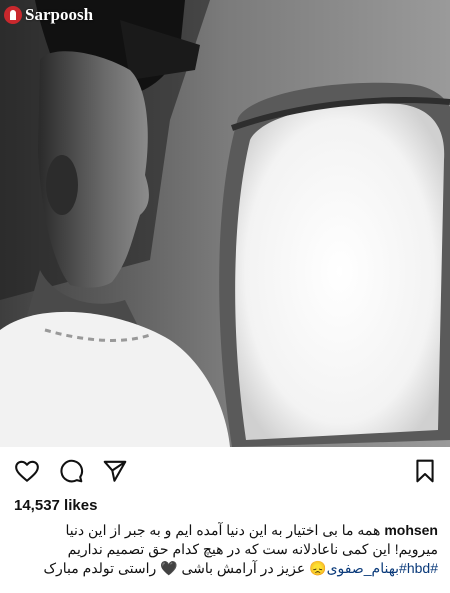 The width and height of the screenshot is (450, 593). I want to click on black-heart-emoji: 🖤, so click(169, 568).